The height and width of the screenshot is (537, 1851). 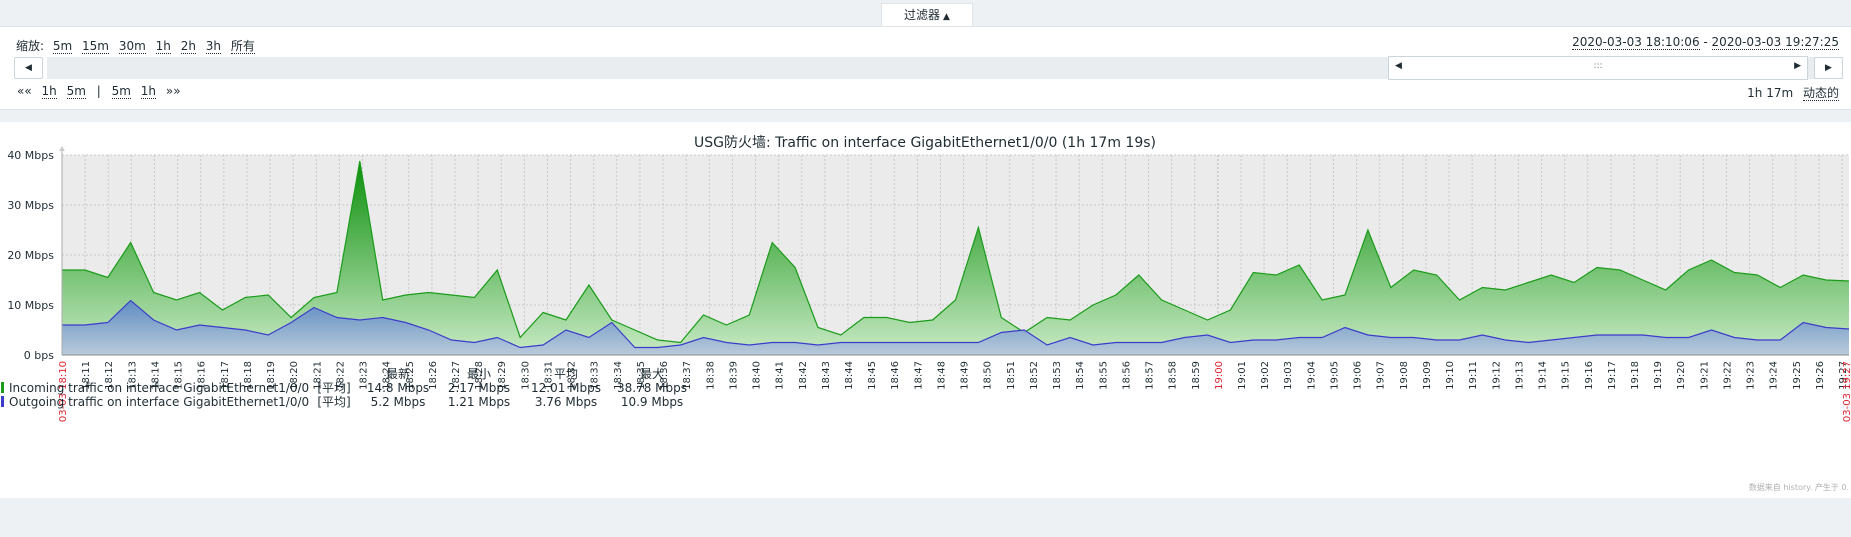 What do you see at coordinates (927, 14) in the screenshot?
I see `filter-tab: 过滤器 ▲` at bounding box center [927, 14].